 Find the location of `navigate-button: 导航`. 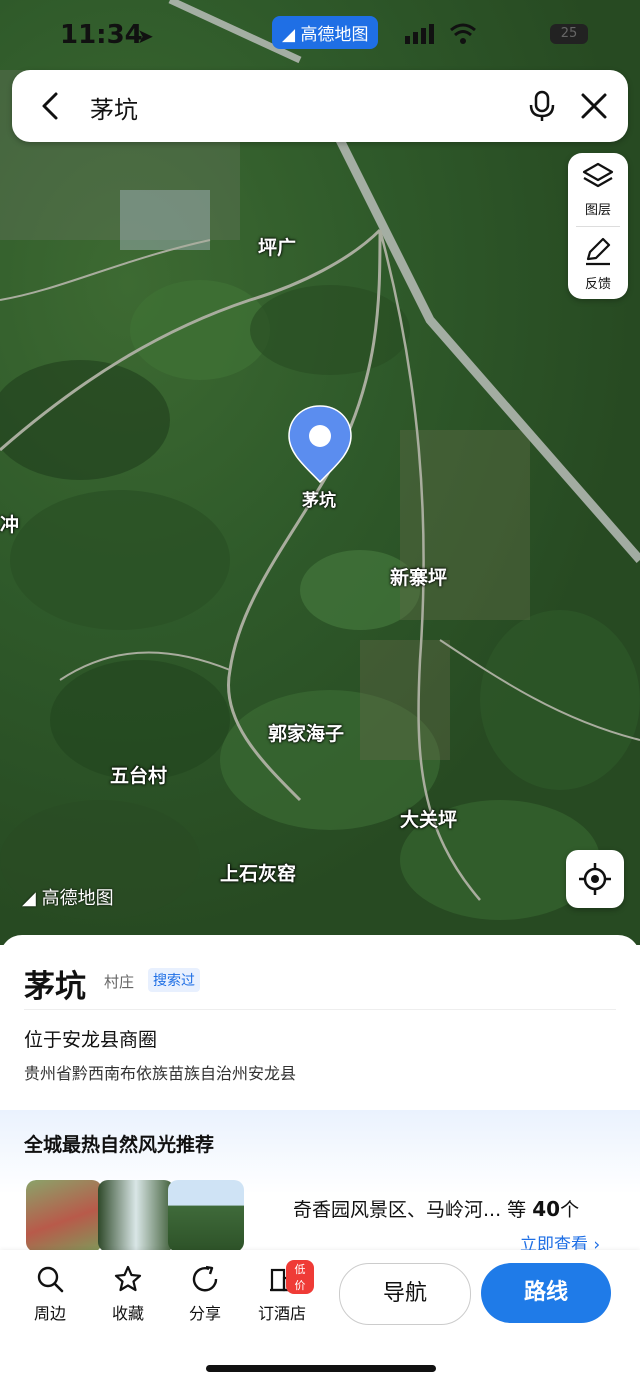

navigate-button: 导航 is located at coordinates (405, 1294).